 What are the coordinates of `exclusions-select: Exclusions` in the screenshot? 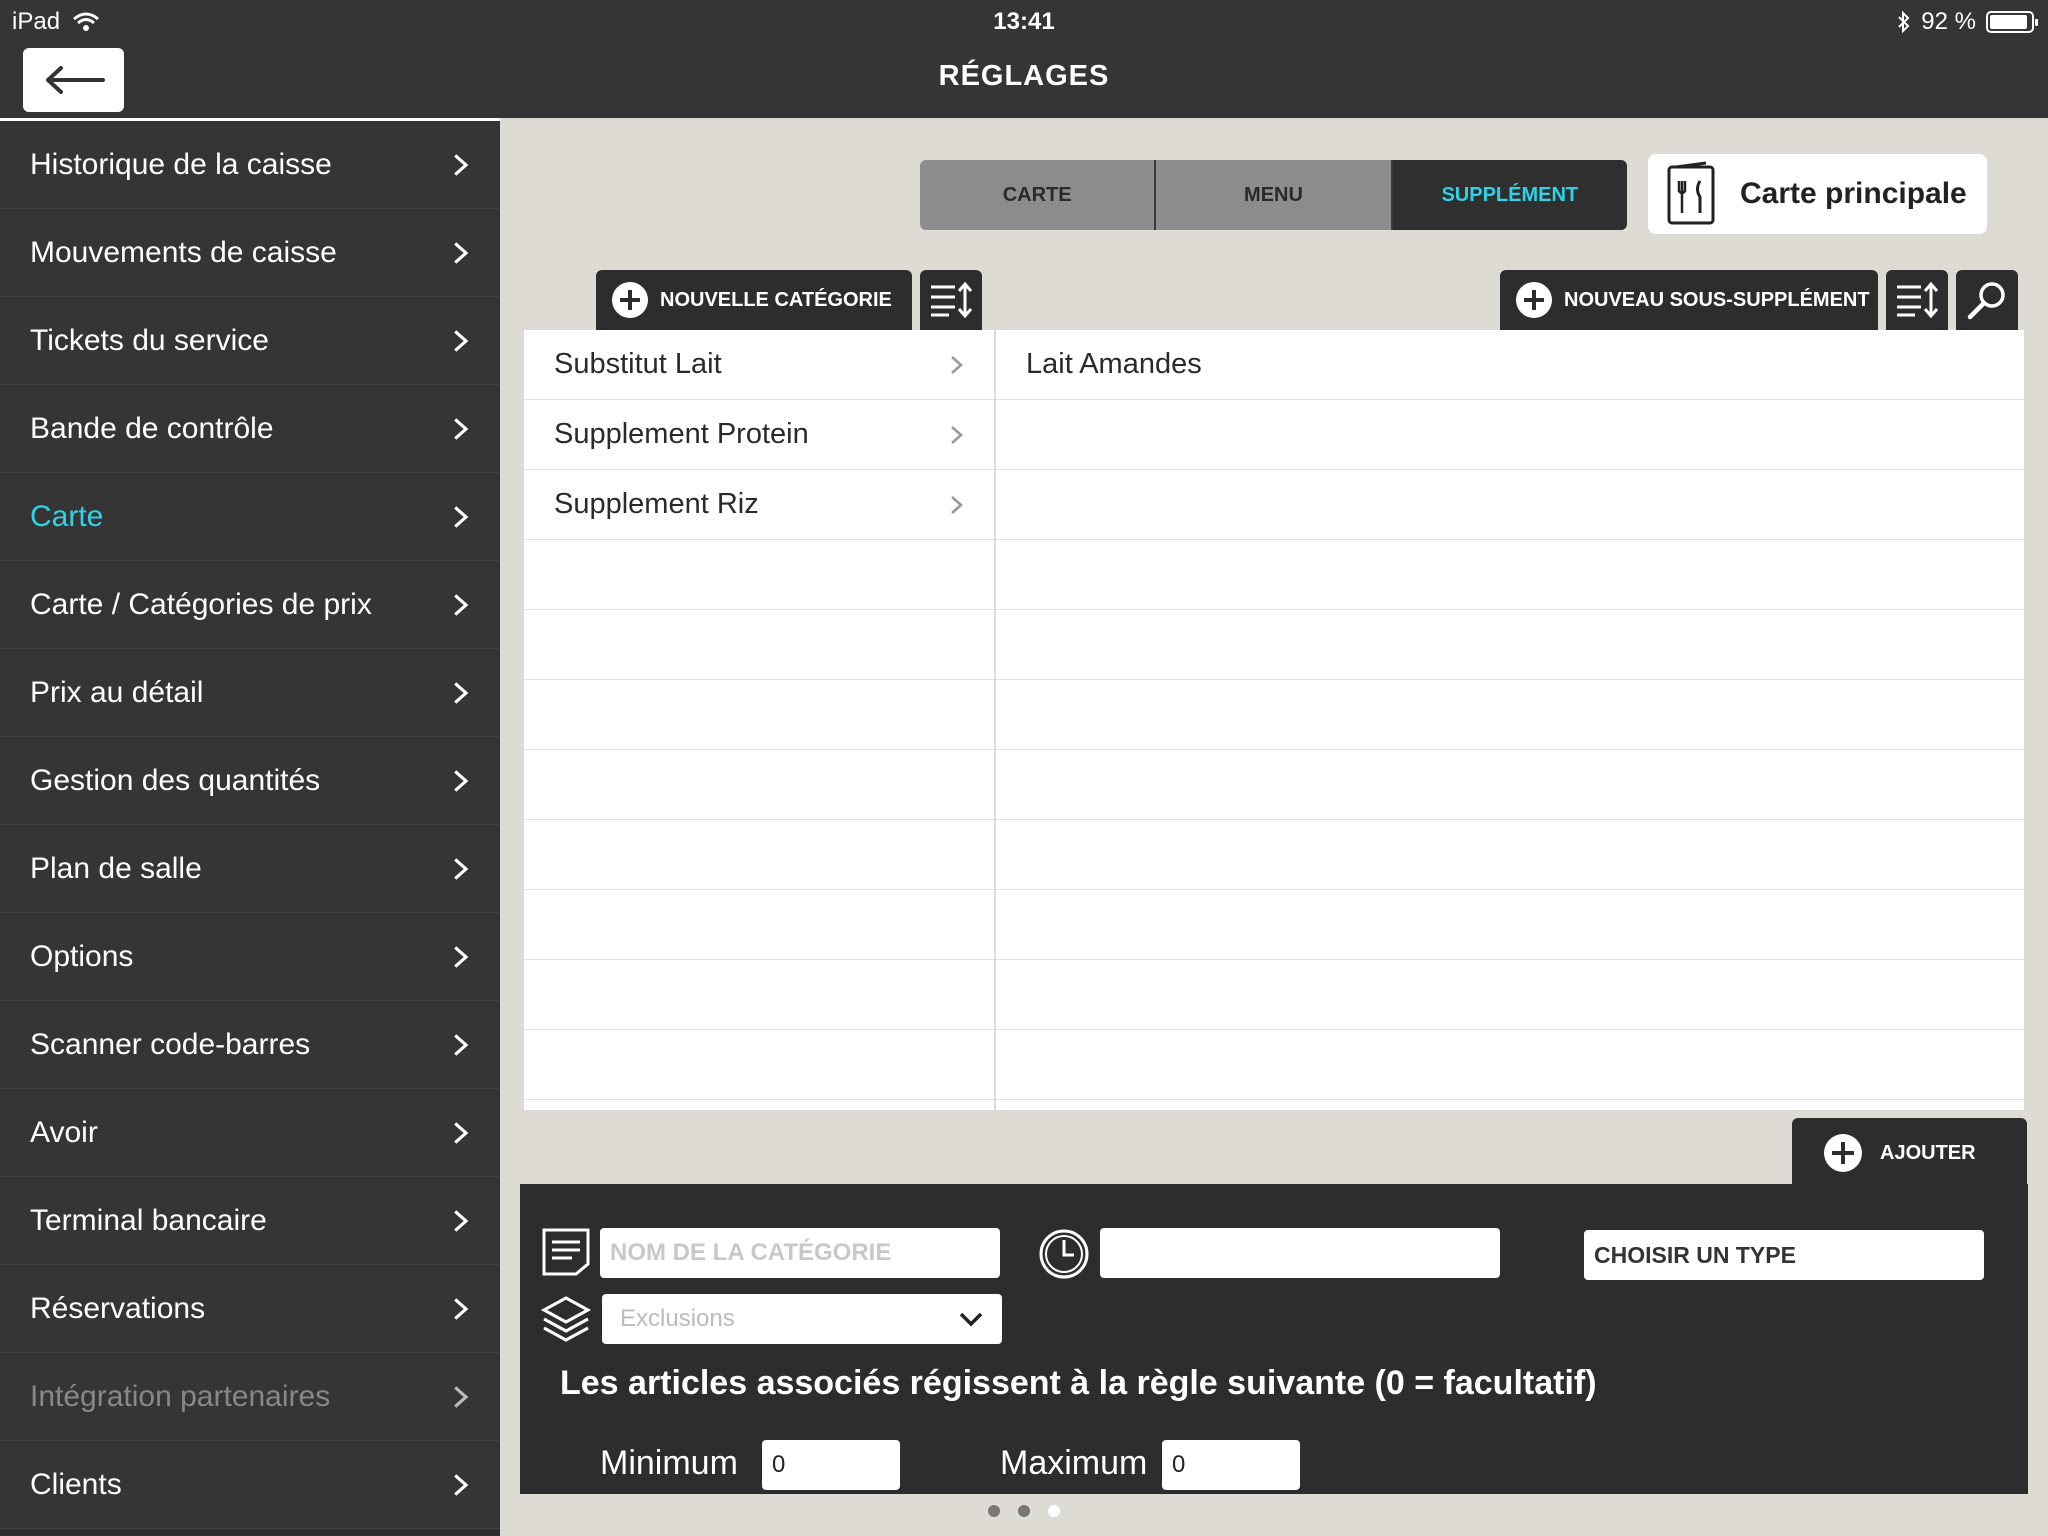 It's located at (802, 1319).